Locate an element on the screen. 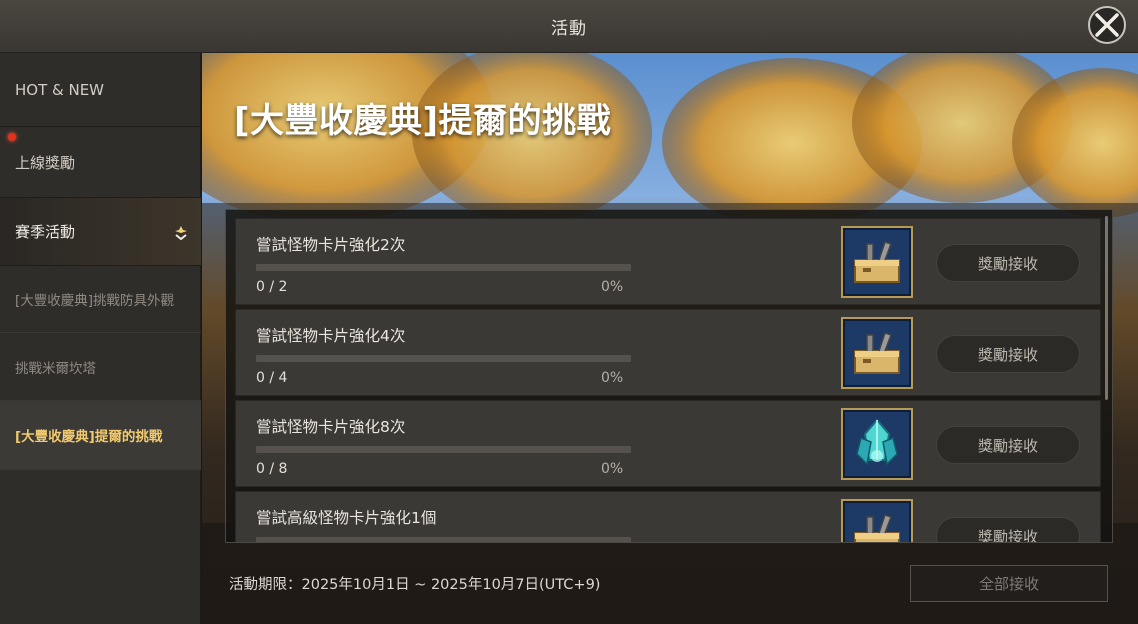 The height and width of the screenshot is (624, 1138). window-title: 活動 is located at coordinates (569, 28).